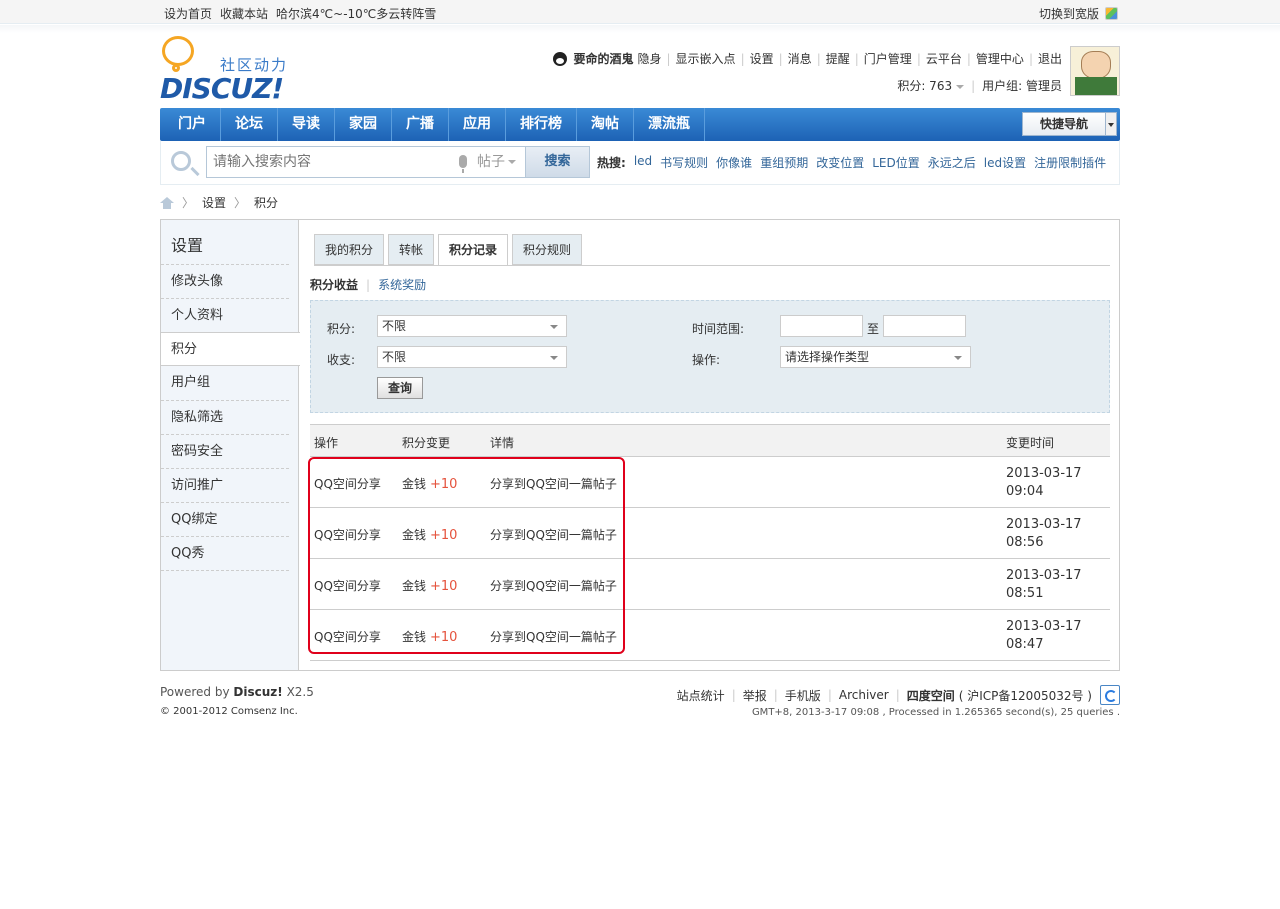 Image resolution: width=1280 pixels, height=909 pixels. I want to click on operation-select: 请选择操作类型, so click(875, 357).